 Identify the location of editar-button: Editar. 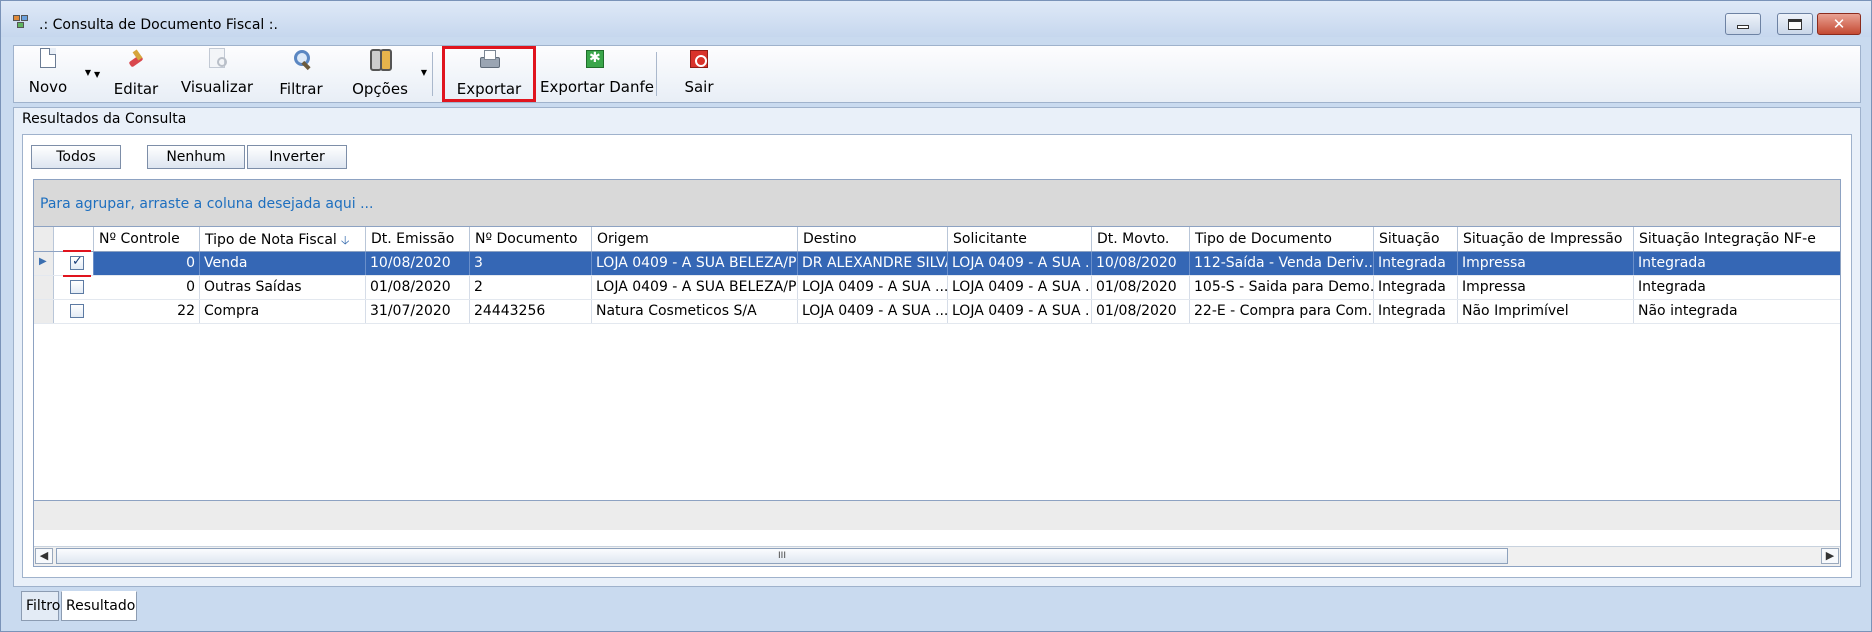
(136, 74).